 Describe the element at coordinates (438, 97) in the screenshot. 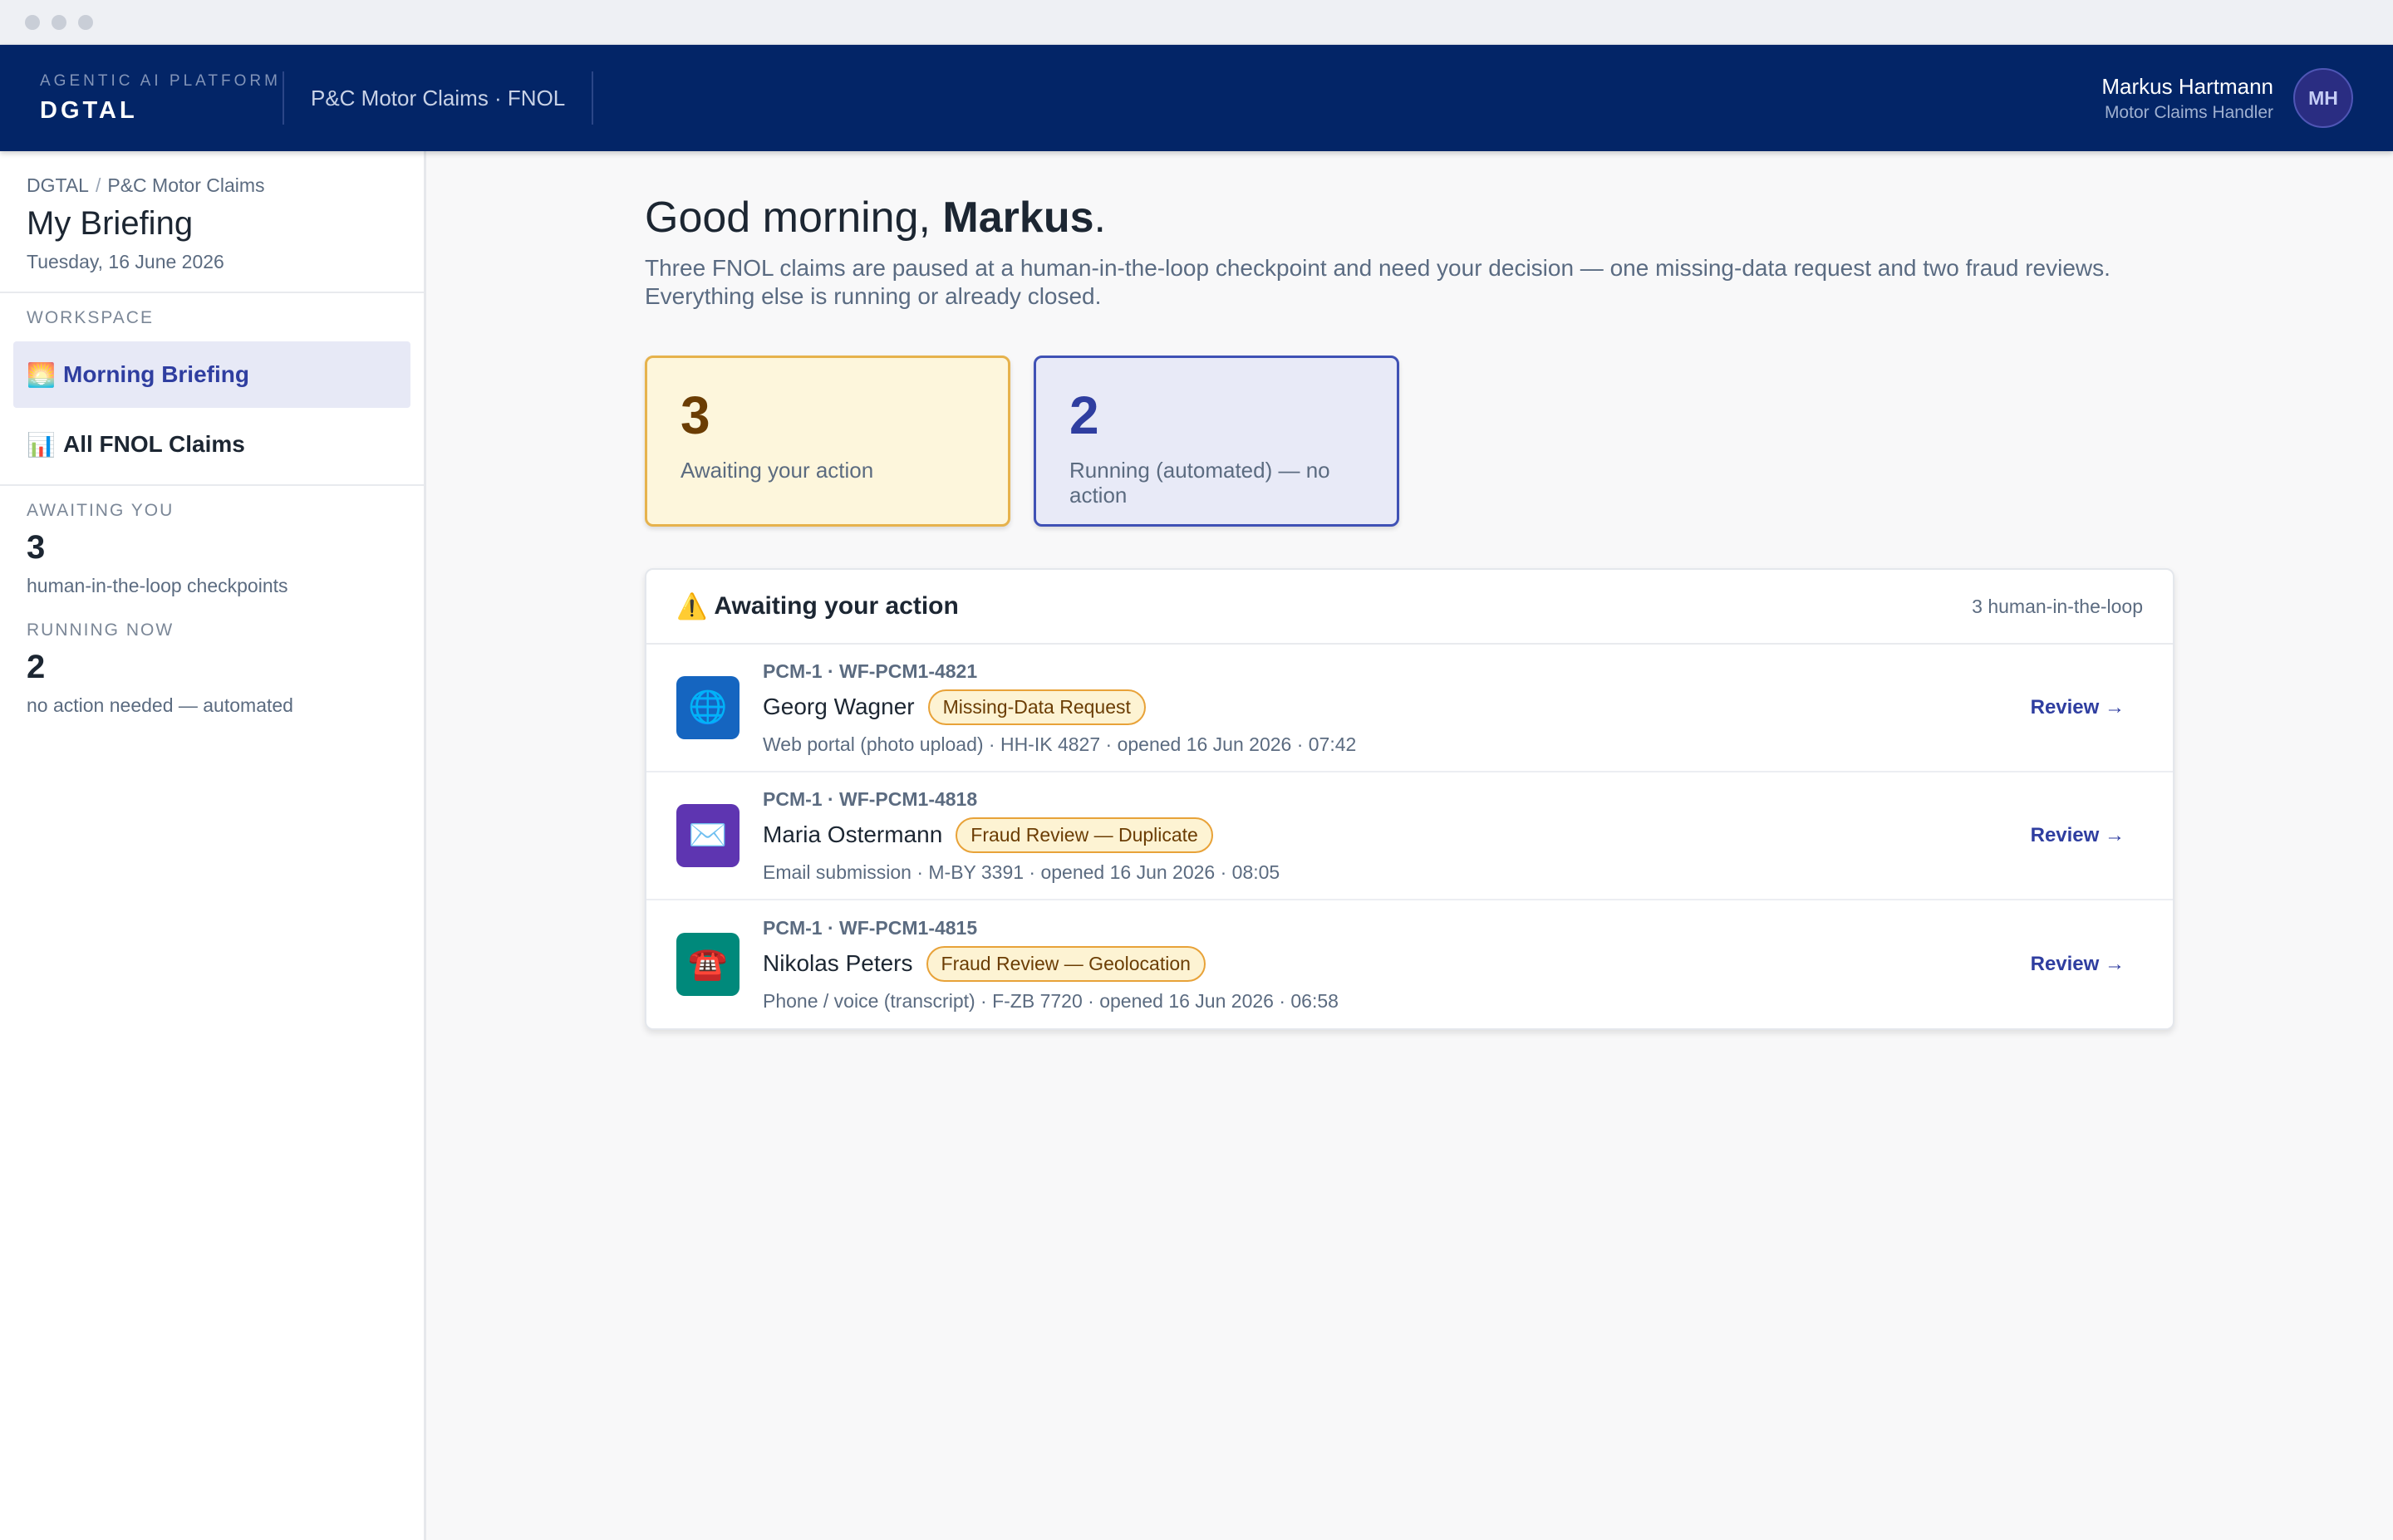

I see `product-name: P&C Motor Claims · FNOL` at that location.